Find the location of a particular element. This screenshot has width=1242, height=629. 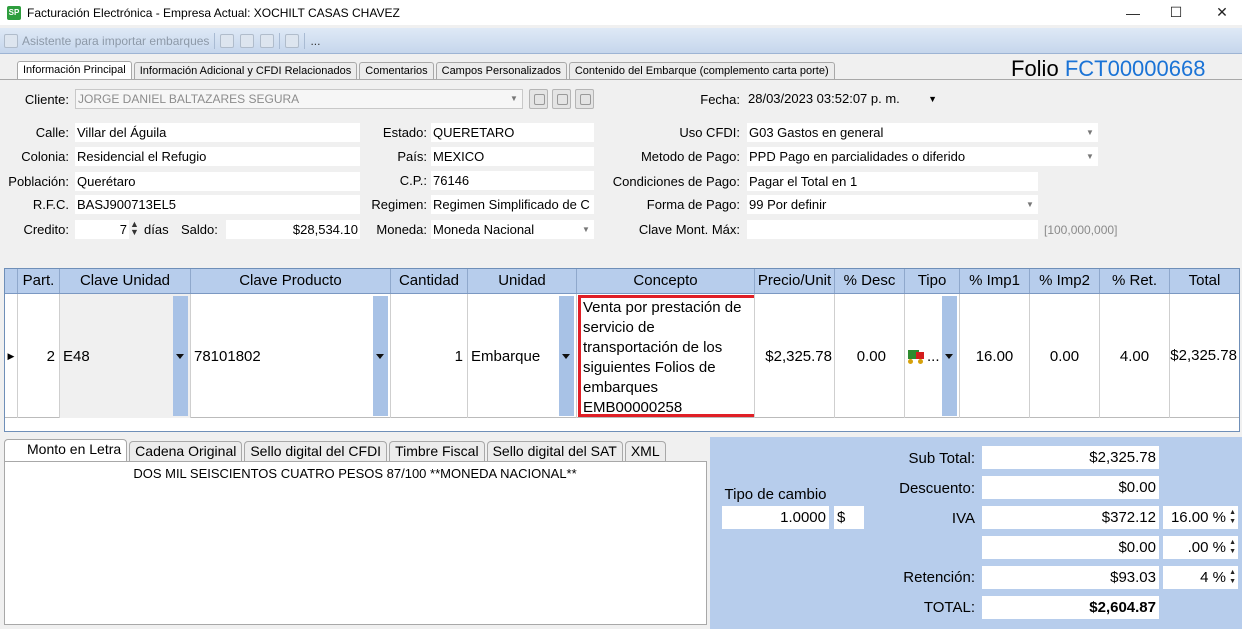

toolbar-separator is located at coordinates (305, 40).